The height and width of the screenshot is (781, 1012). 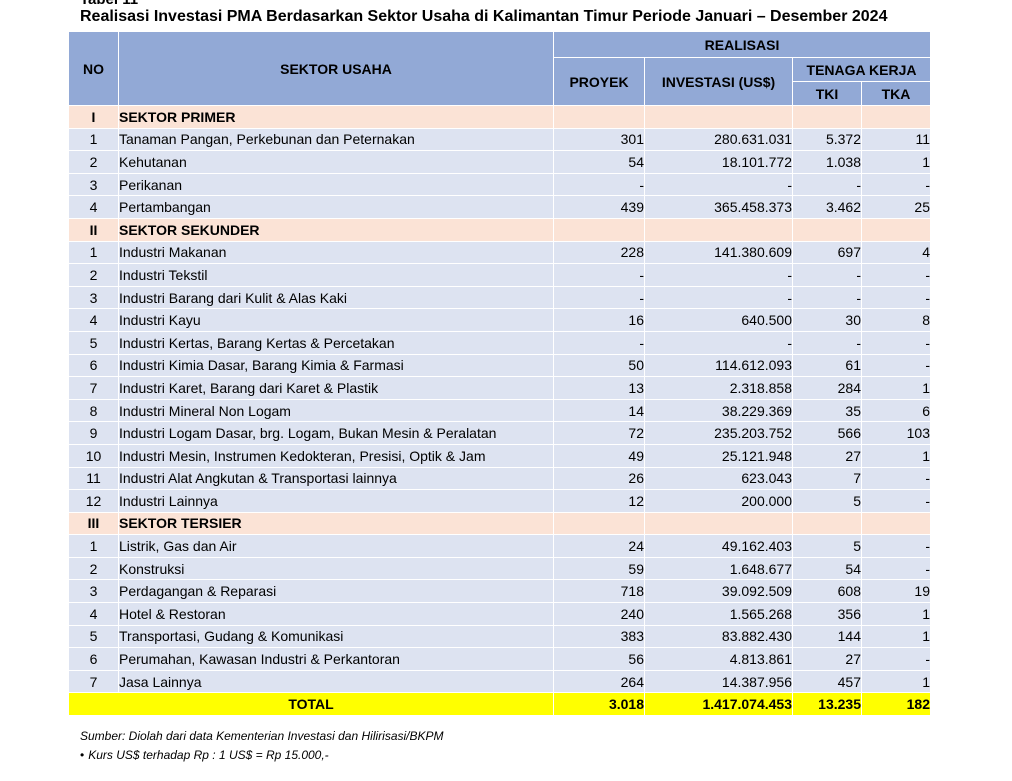 What do you see at coordinates (827, 501) in the screenshot?
I see `row-tki: 5` at bounding box center [827, 501].